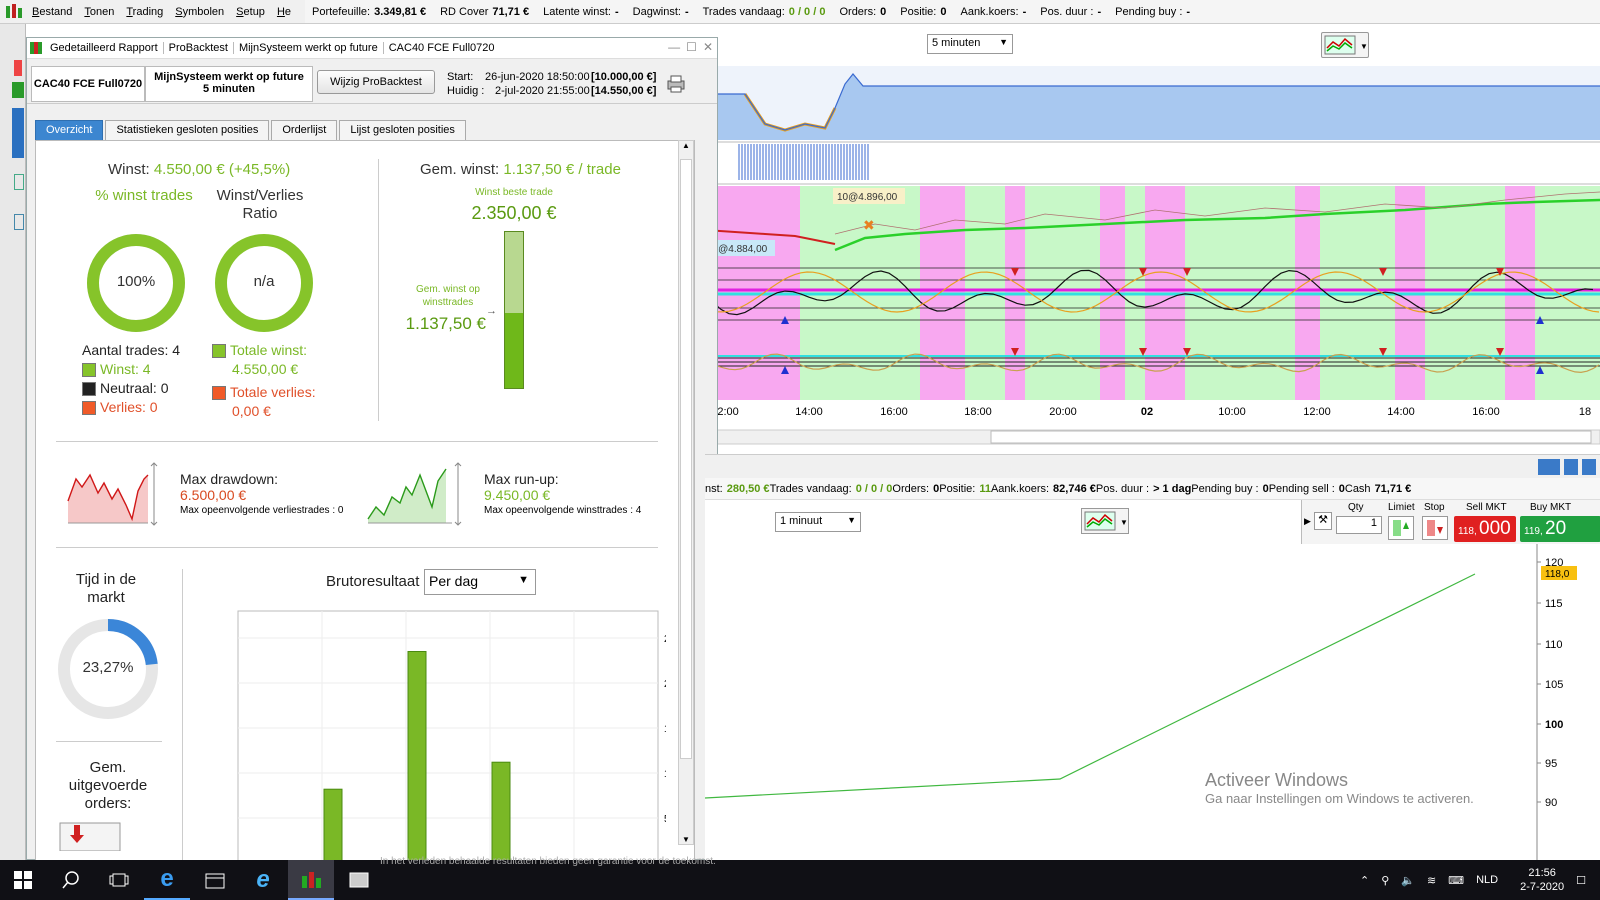 The width and height of the screenshot is (1600, 900). I want to click on gross-result-bar, so click(501, 810).